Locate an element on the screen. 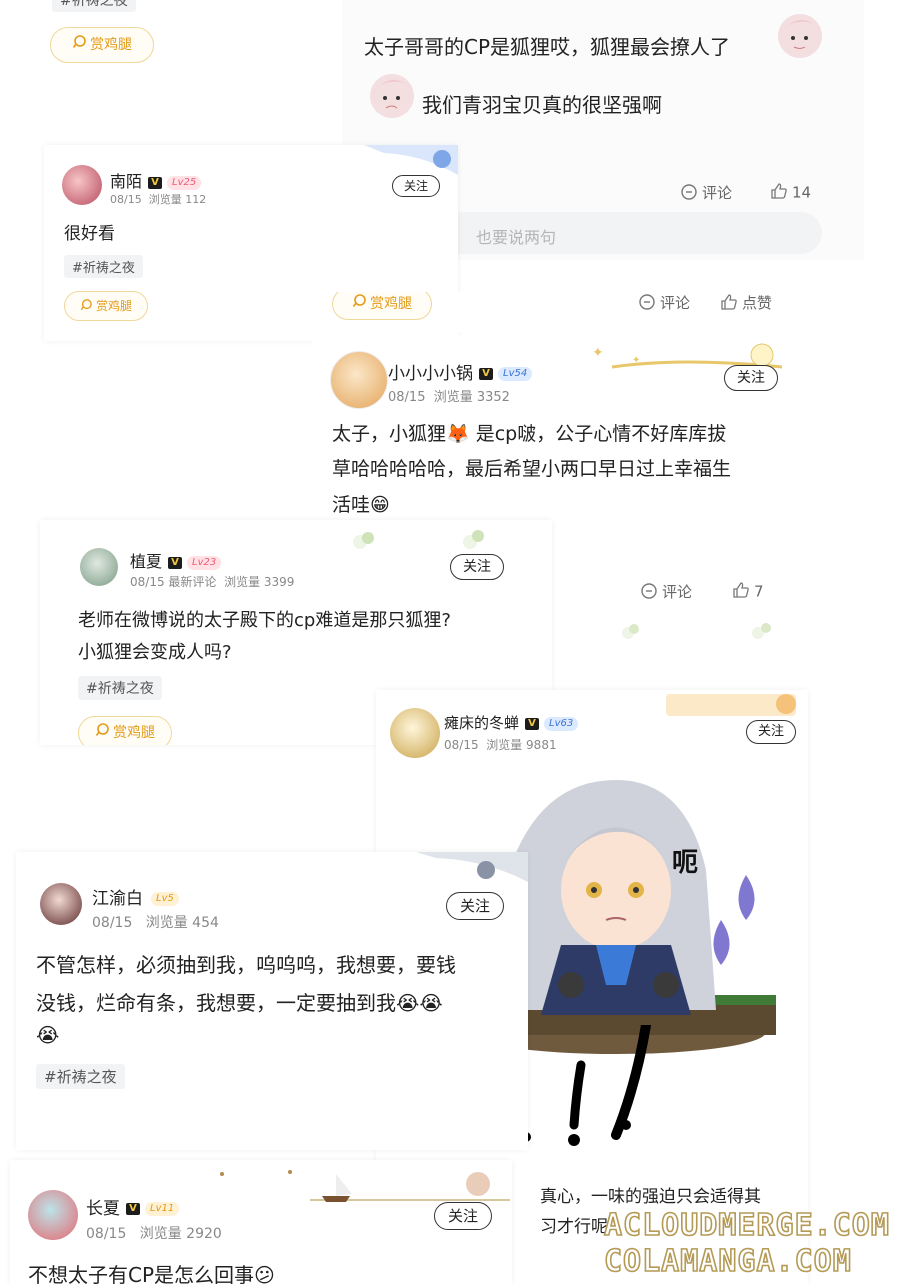  username: 植夏 V Lv23 is located at coordinates (176, 560).